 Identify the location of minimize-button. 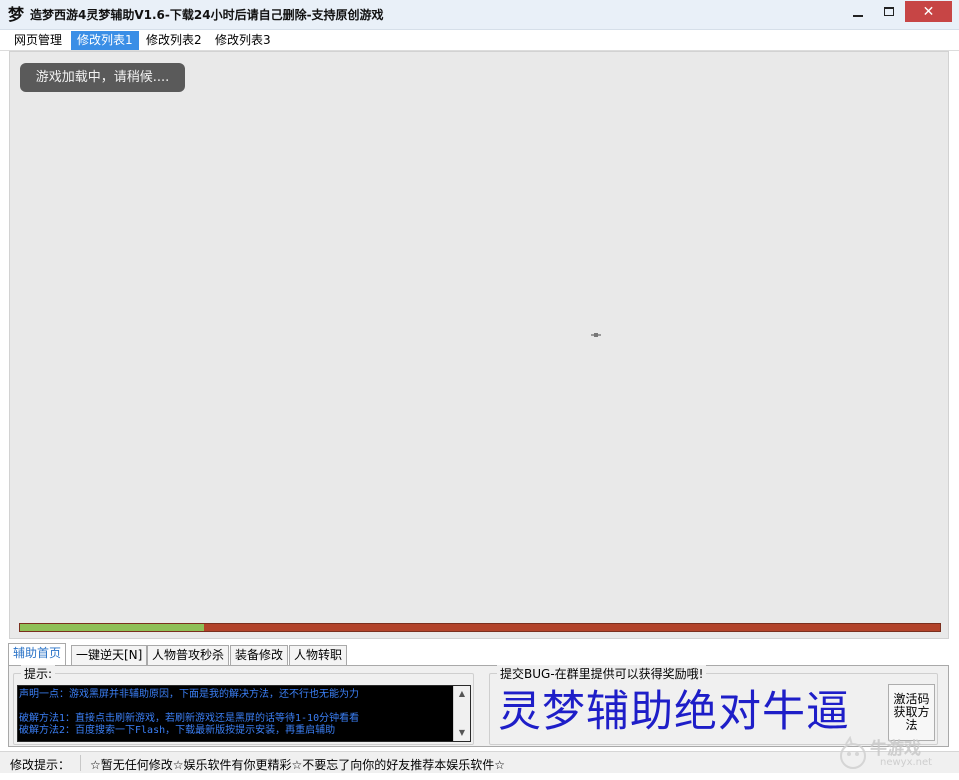
(858, 11).